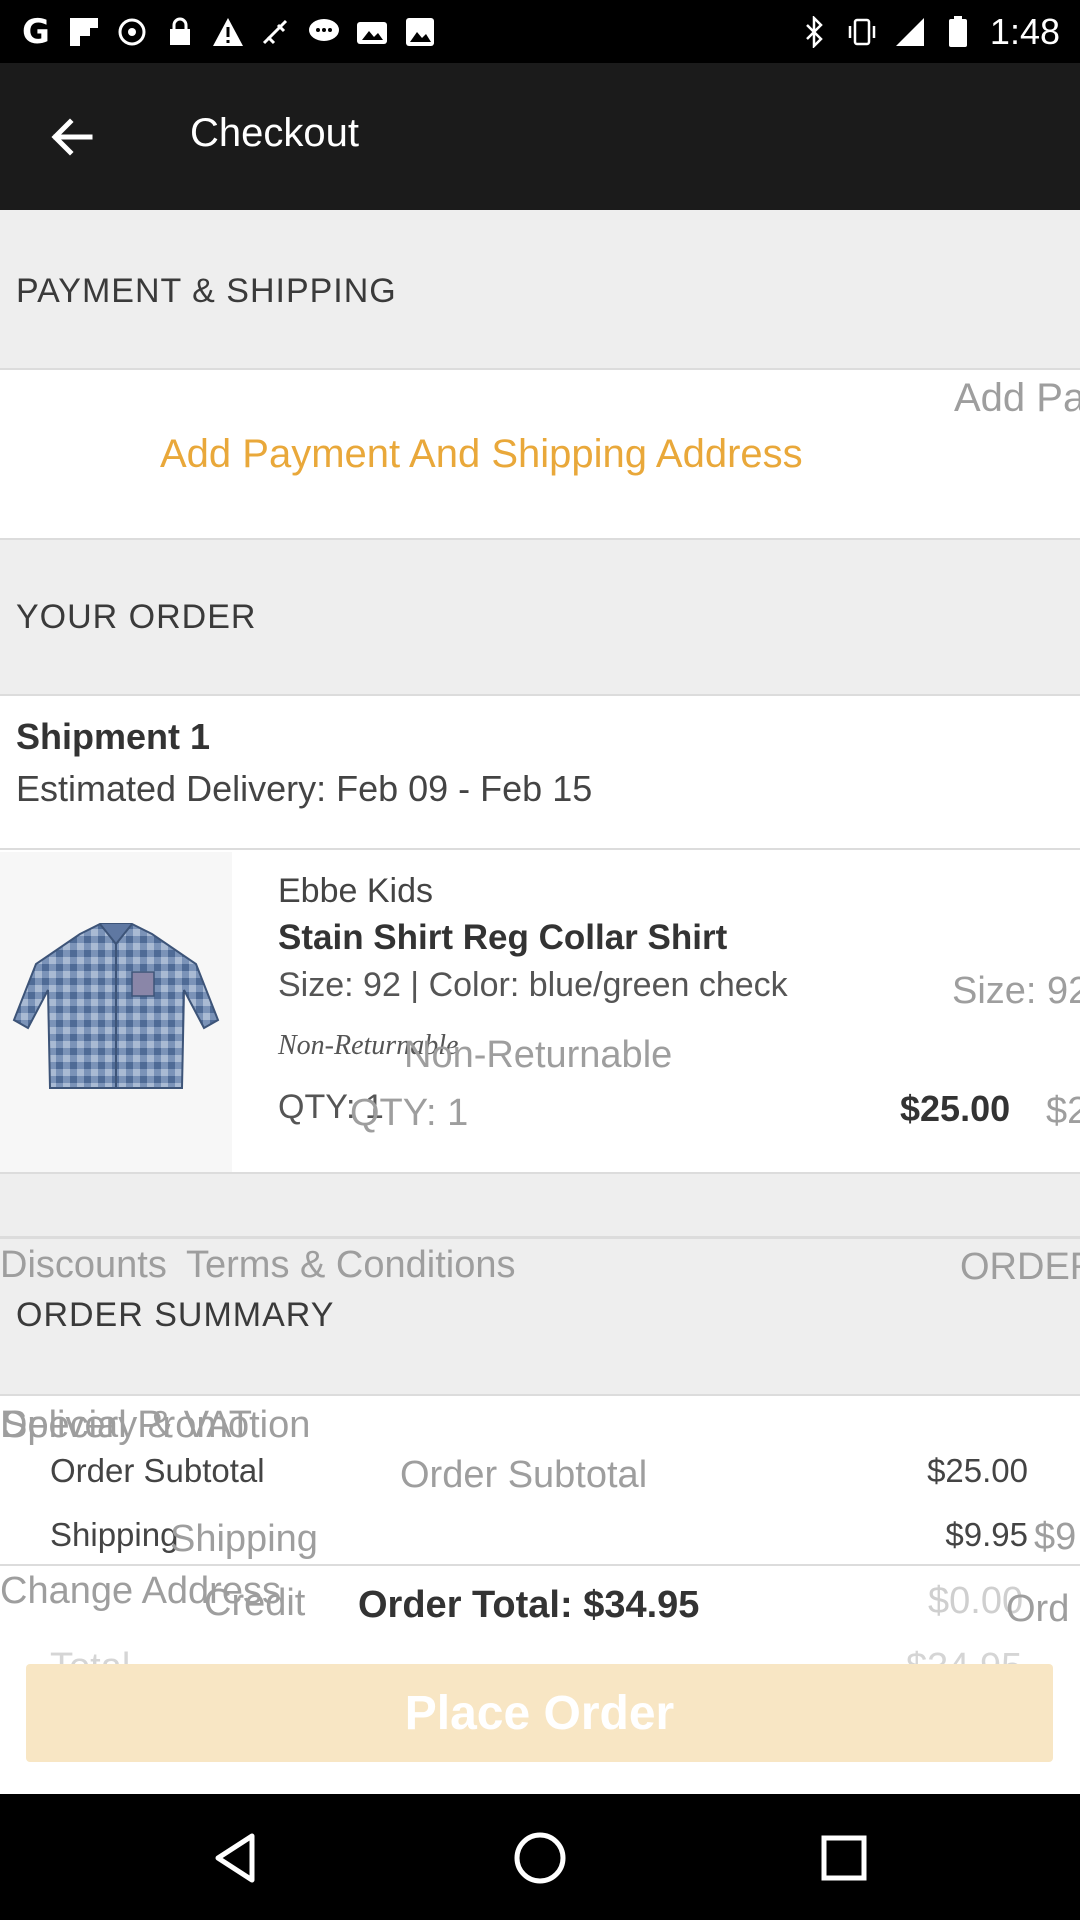  What do you see at coordinates (862, 32) in the screenshot?
I see `vibrate-icon` at bounding box center [862, 32].